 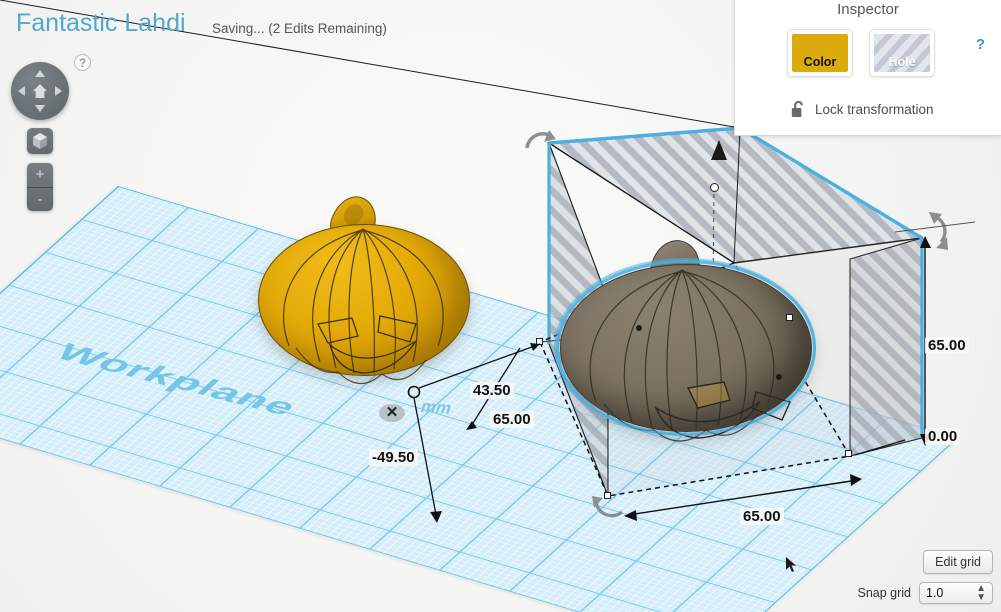 I want to click on fit-view-button, so click(x=40, y=141).